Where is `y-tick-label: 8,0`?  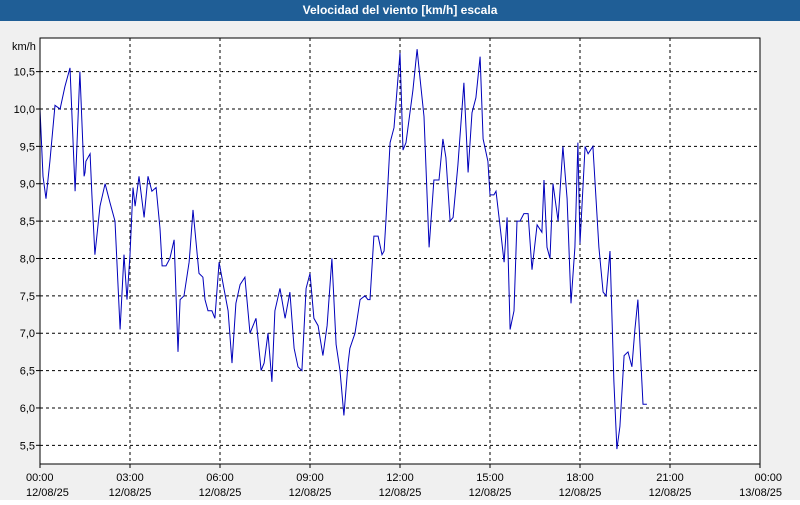 y-tick-label: 8,0 is located at coordinates (27, 259).